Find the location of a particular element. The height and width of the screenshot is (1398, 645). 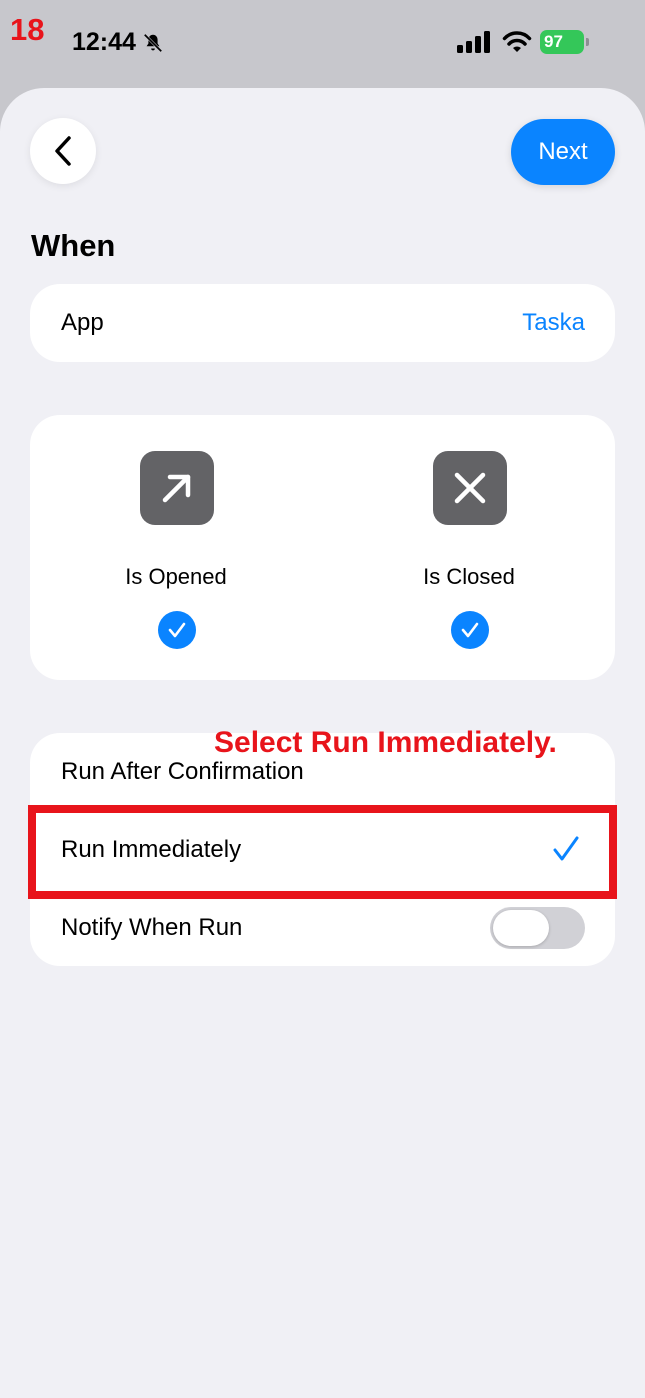

back-button is located at coordinates (63, 151).